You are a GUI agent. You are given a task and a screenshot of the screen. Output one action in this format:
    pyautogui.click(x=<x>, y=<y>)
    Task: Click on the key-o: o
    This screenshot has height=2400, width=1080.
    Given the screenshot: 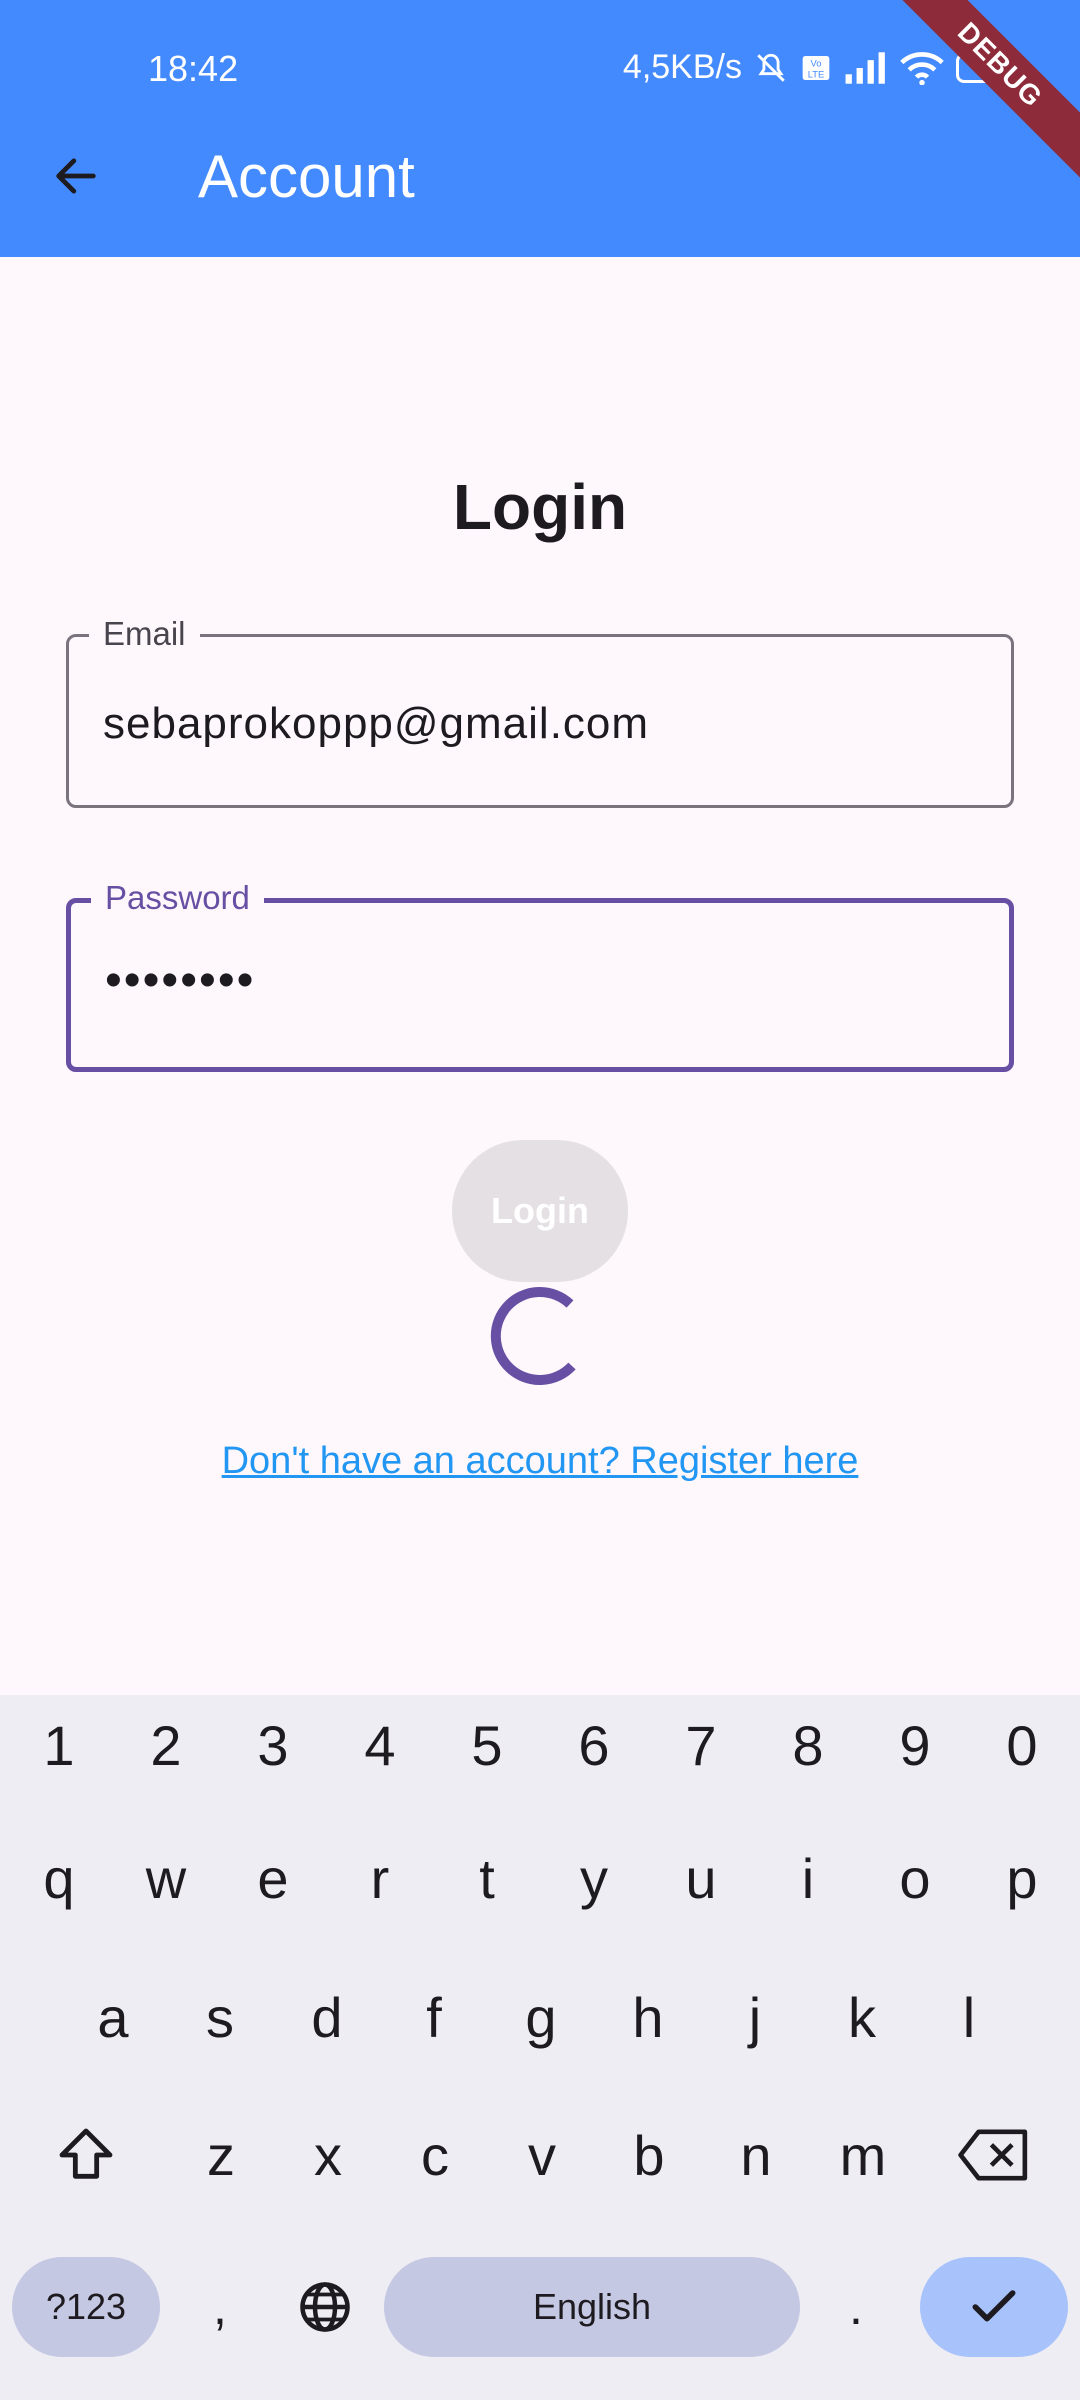 What is the action you would take?
    pyautogui.click(x=915, y=1878)
    